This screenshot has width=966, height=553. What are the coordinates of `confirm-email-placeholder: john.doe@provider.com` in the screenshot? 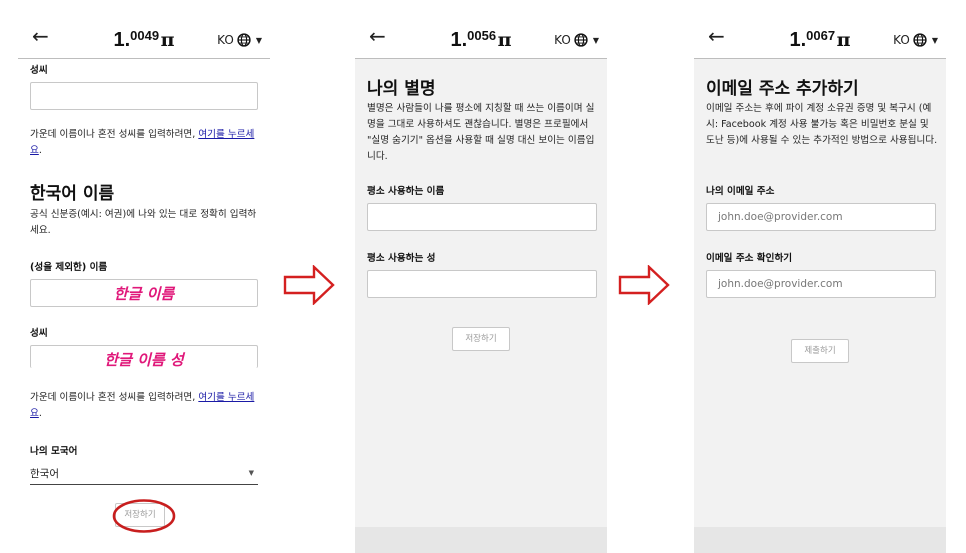 It's located at (780, 284).